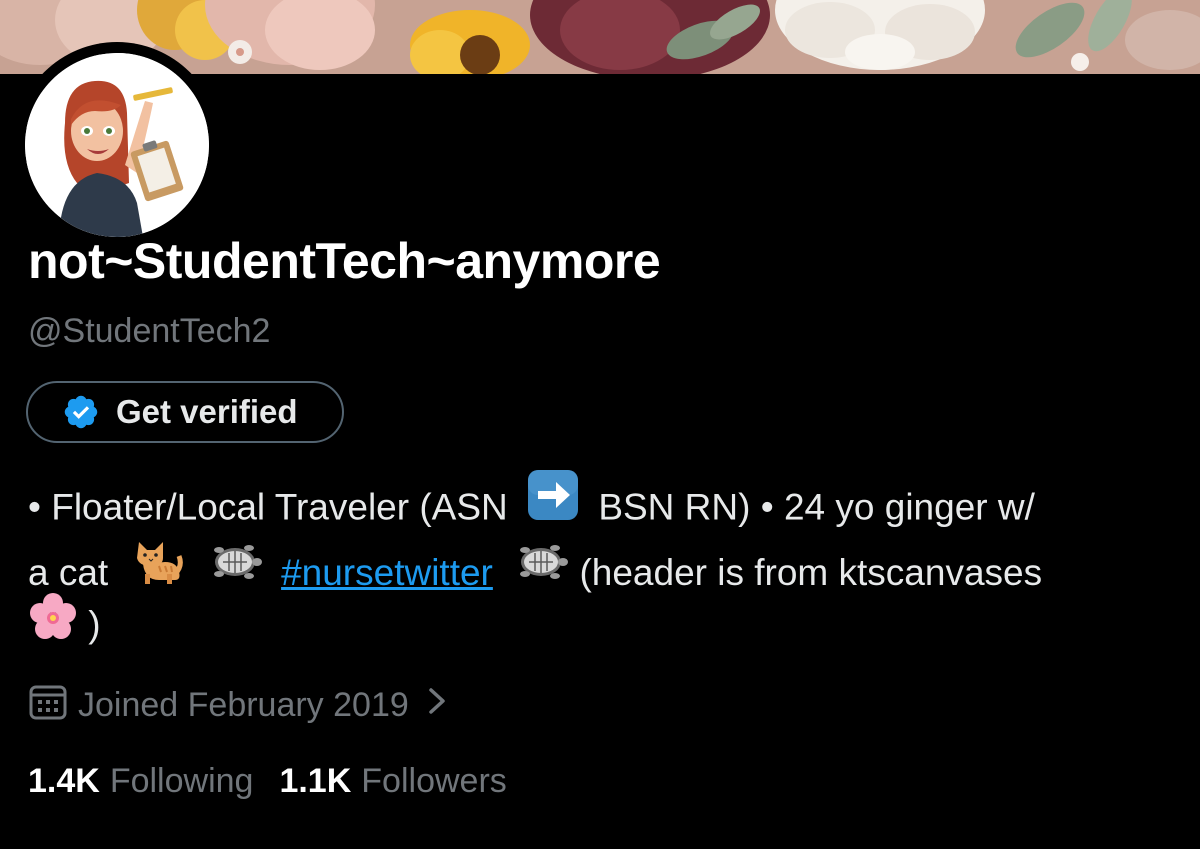 The width and height of the screenshot is (1200, 849). I want to click on following-link: 1.4K Following, so click(140, 781).